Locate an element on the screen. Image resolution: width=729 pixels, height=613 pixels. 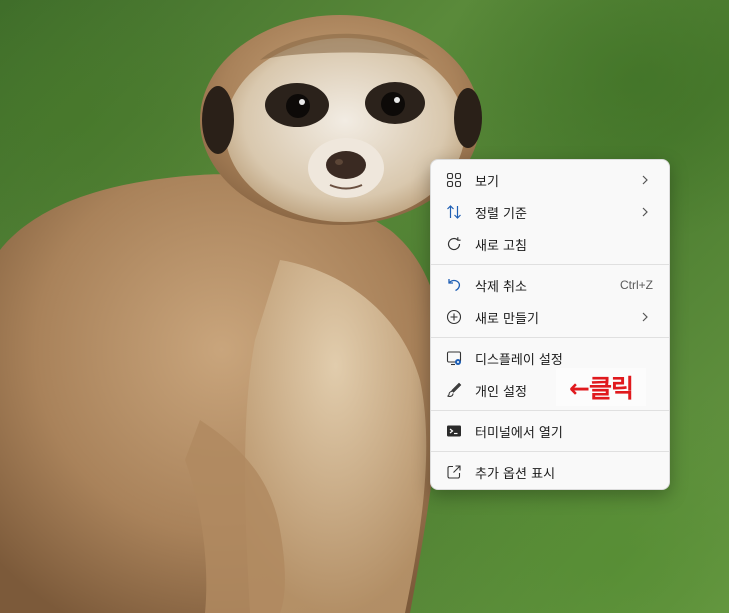
menu-item-refresh: 새로 고침 is located at coordinates (550, 244).